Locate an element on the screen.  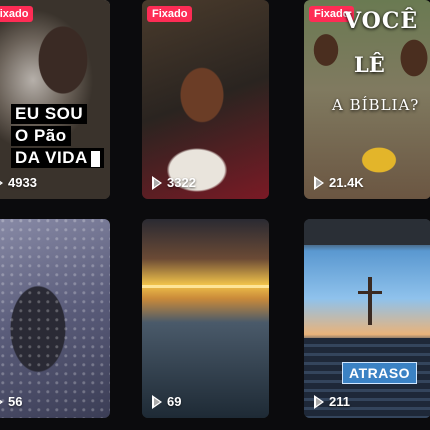
video-tile-6: ATRASO 211 is located at coordinates (367, 318).